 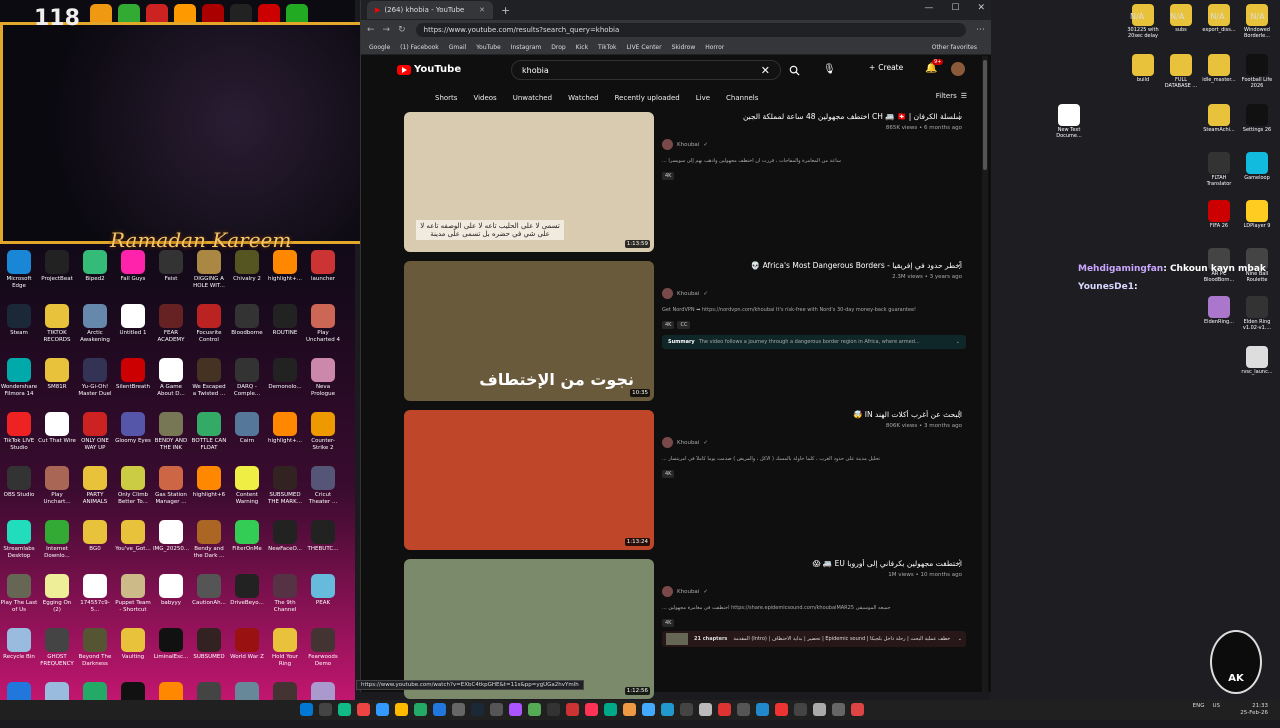 I want to click on desktop-icon: Bloodborne, so click(x=247, y=327).